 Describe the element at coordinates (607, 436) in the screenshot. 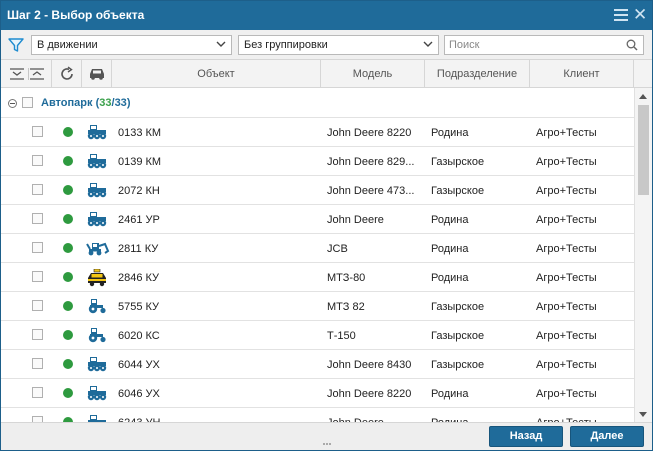

I see `next-button: Далее` at that location.